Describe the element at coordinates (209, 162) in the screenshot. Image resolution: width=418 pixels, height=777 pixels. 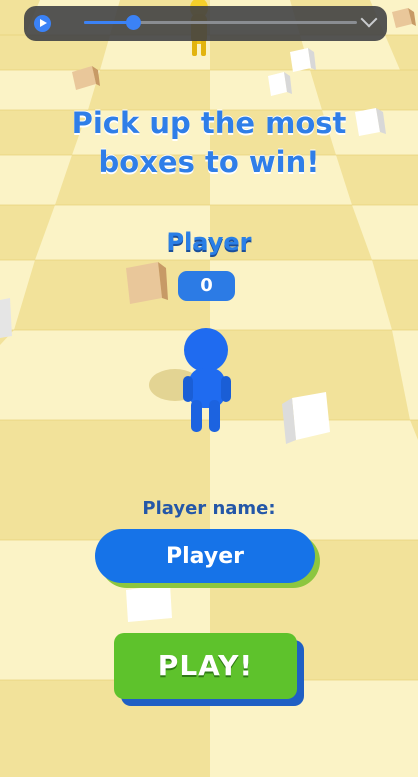
I see `headline-line-2: boxes to win!` at that location.